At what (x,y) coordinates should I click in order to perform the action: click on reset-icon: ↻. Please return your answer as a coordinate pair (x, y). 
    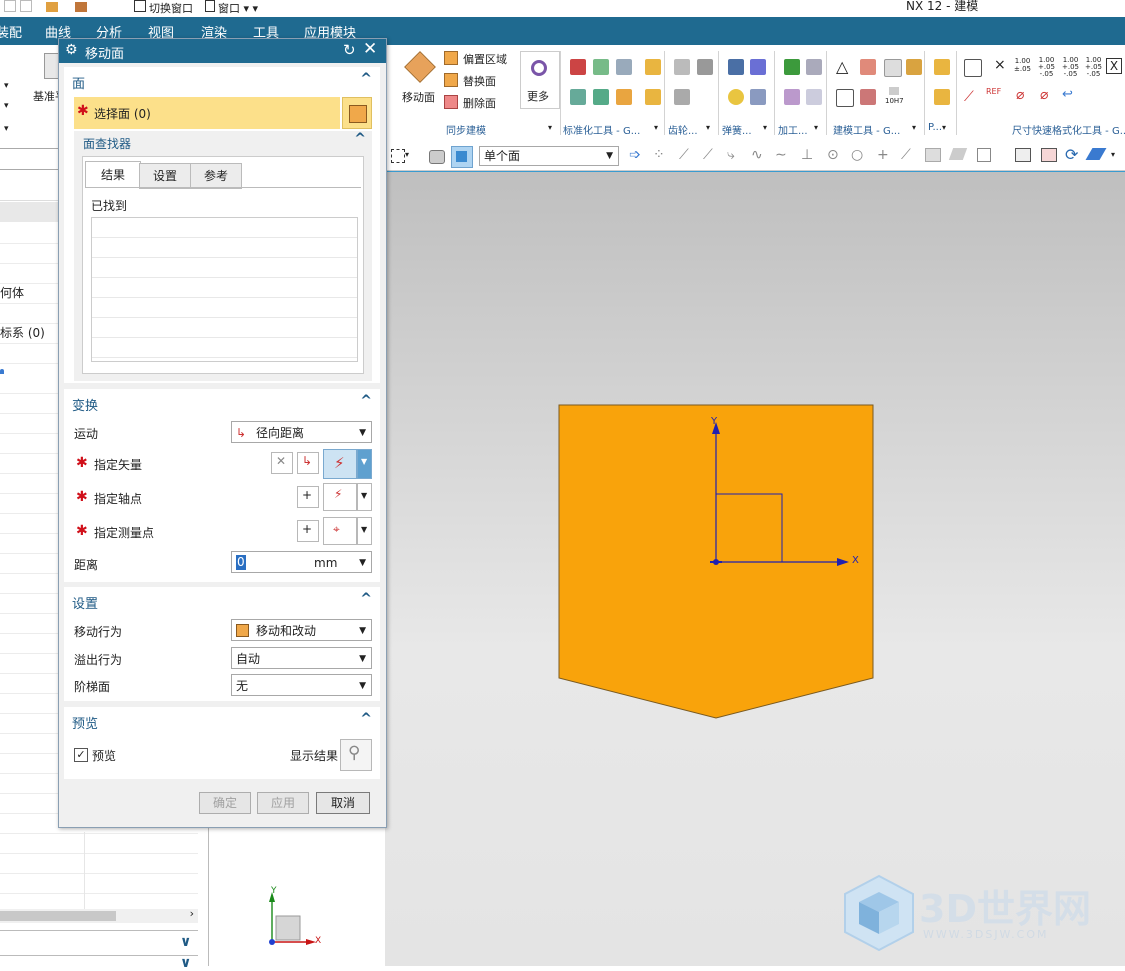
    Looking at the image, I should click on (349, 50).